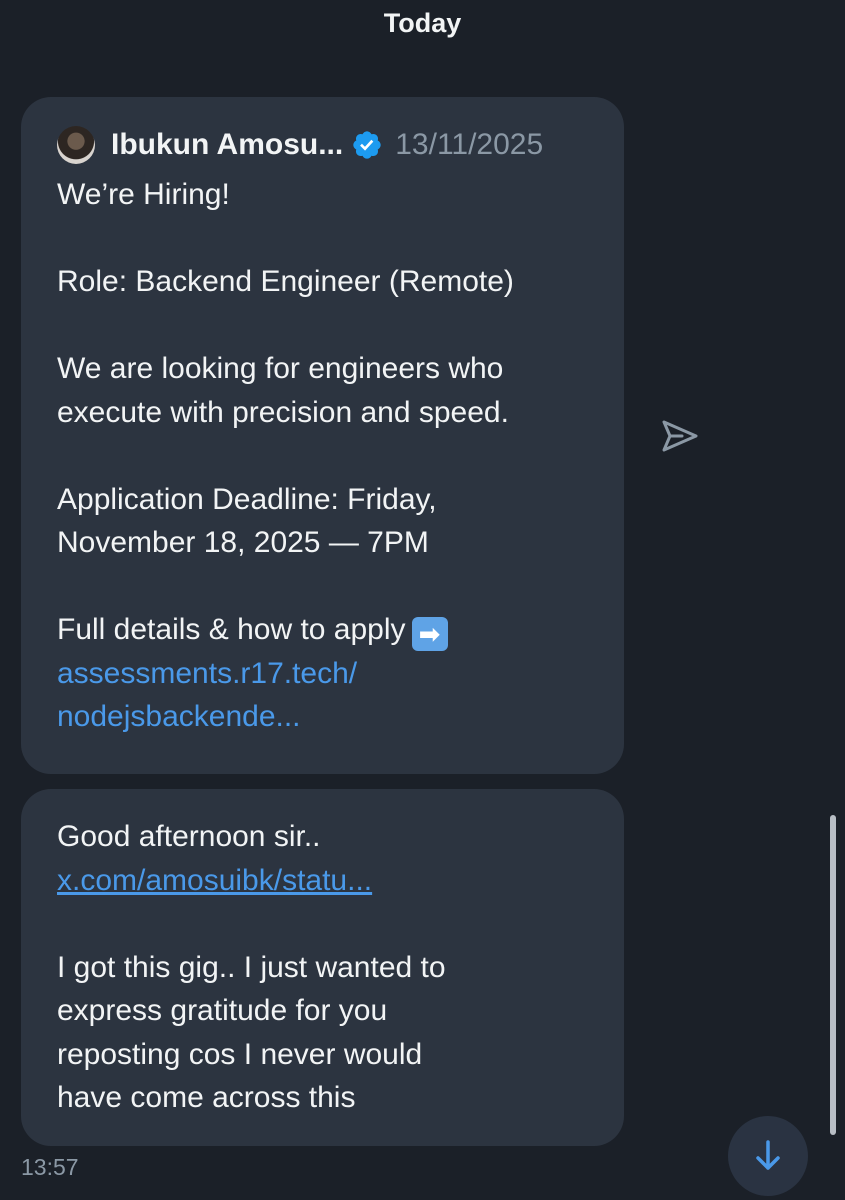 This screenshot has width=845, height=1200. What do you see at coordinates (367, 145) in the screenshot?
I see `verified-badge-icon` at bounding box center [367, 145].